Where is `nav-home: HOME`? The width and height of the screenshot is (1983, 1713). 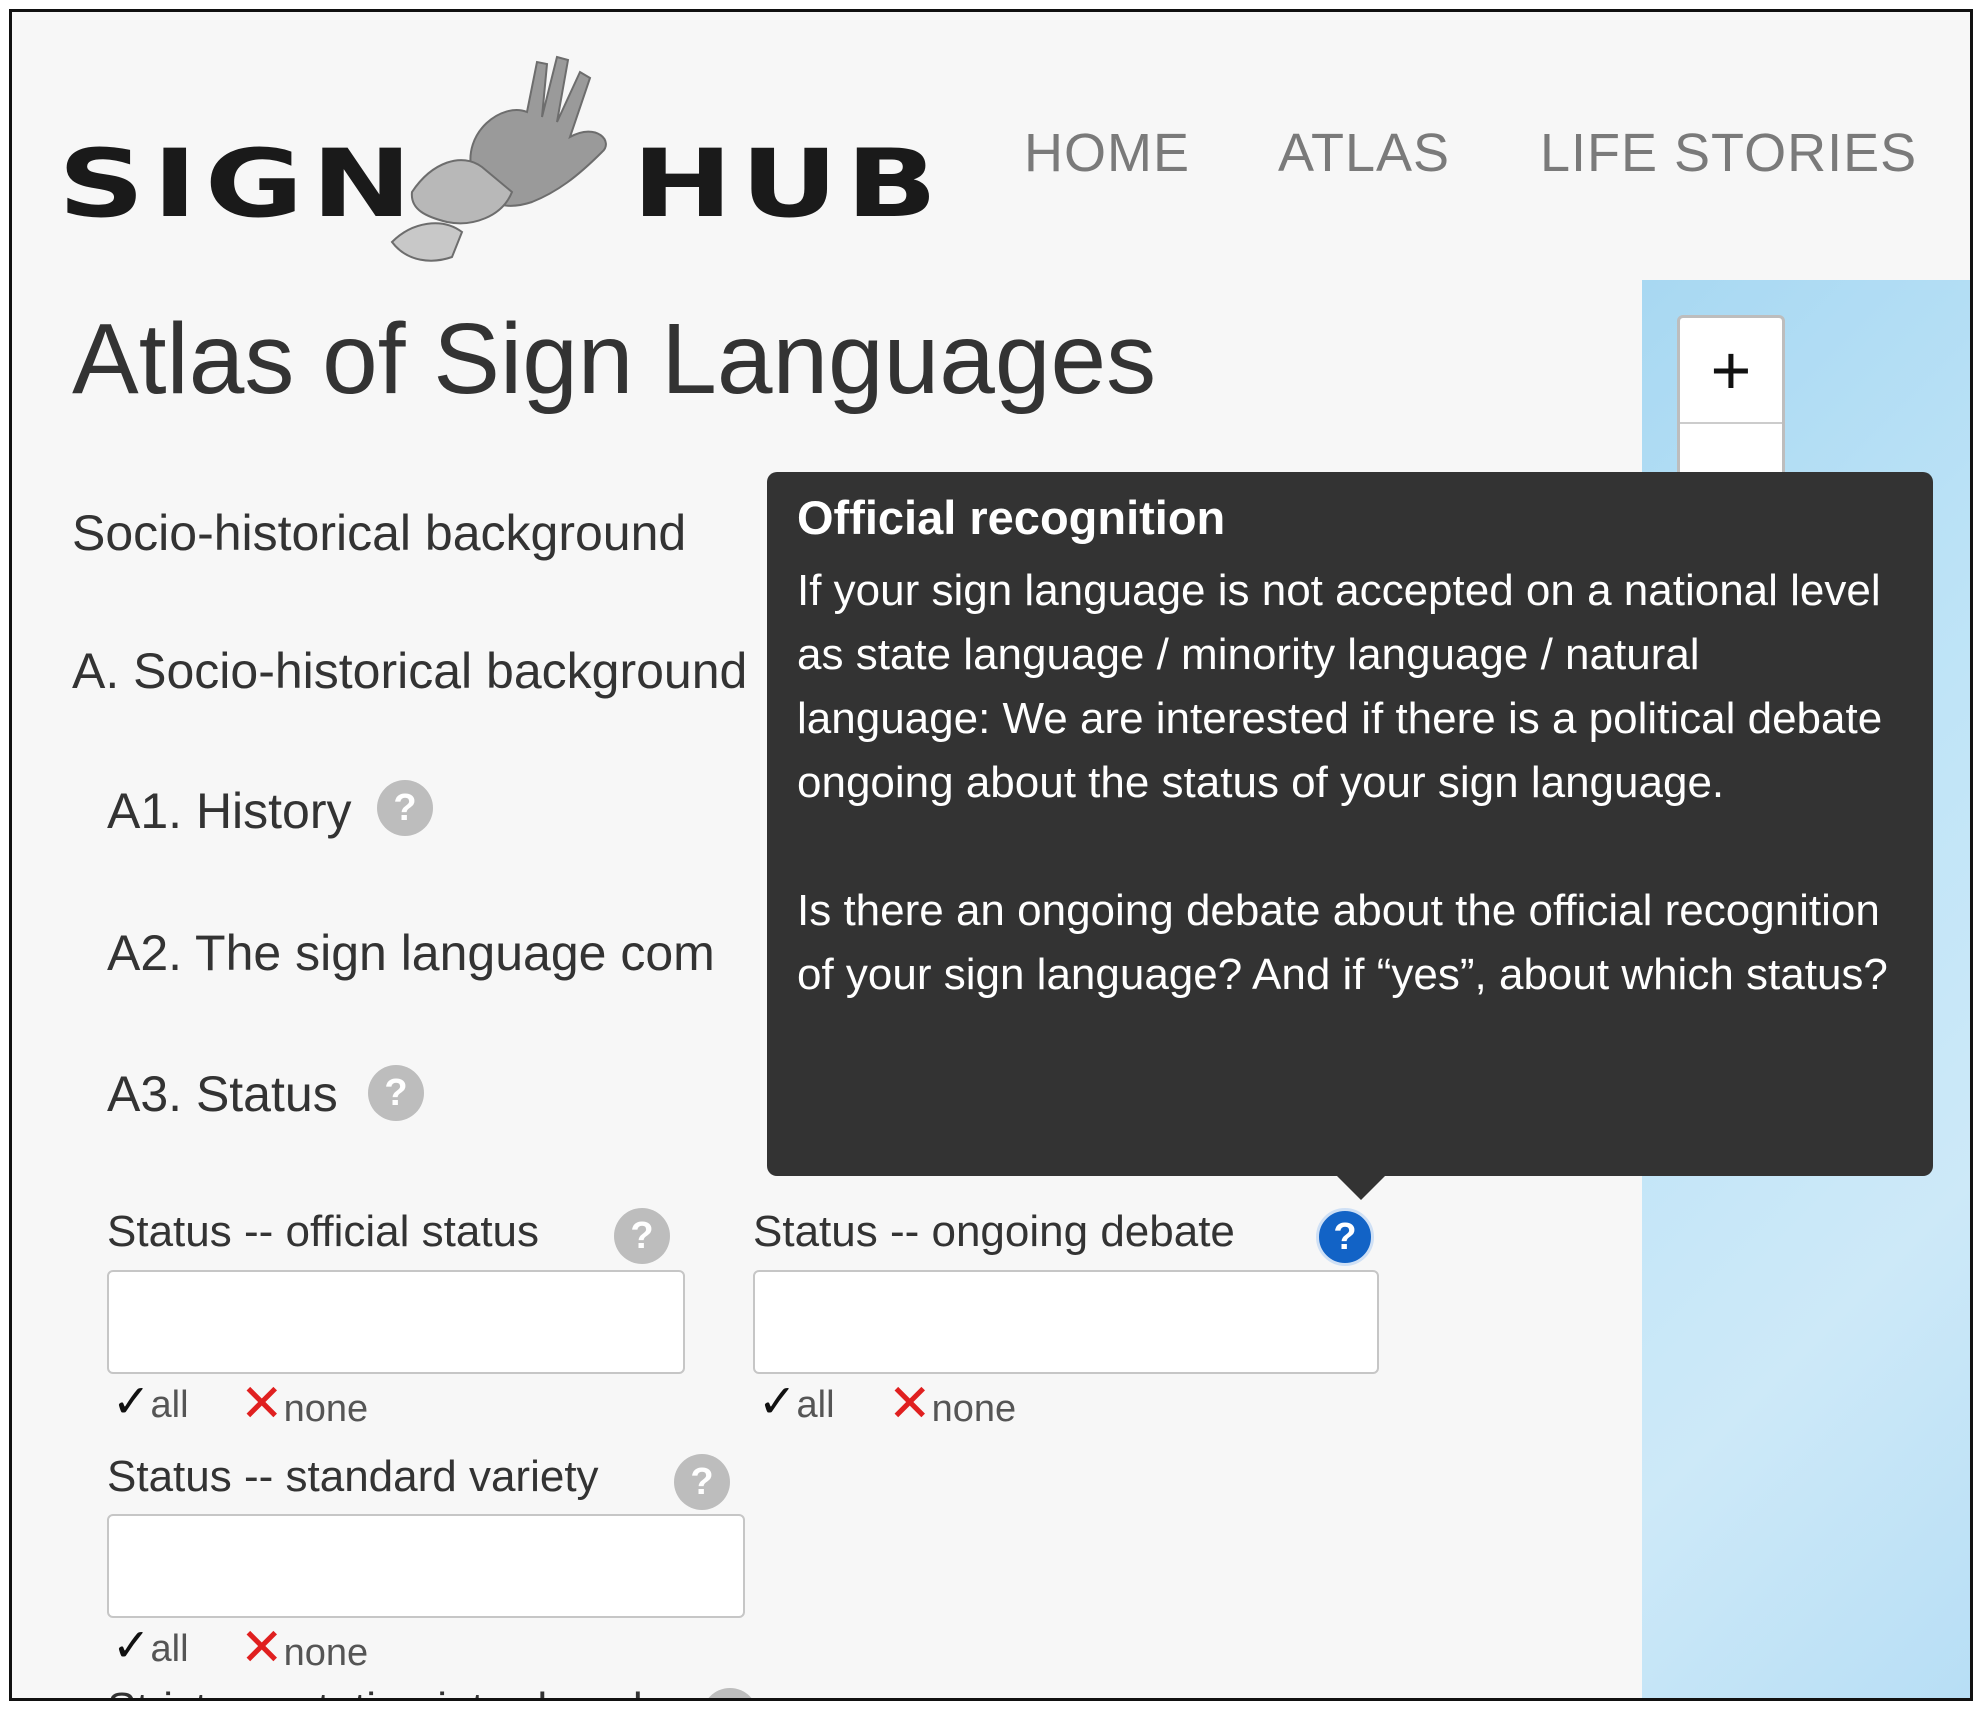
nav-home: HOME is located at coordinates (1107, 153).